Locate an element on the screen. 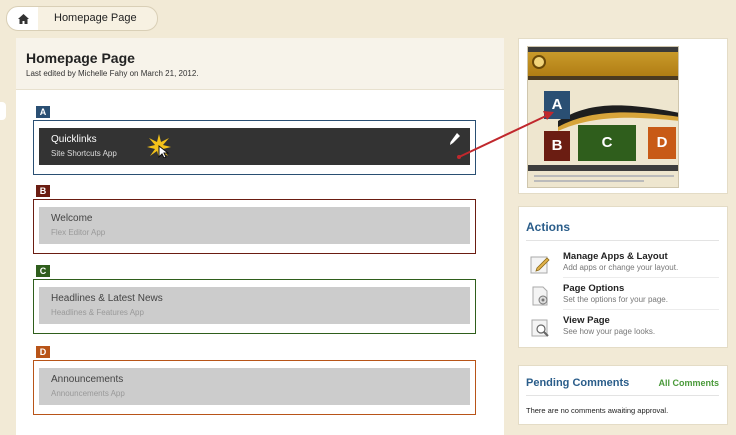  breadcrumb-home is located at coordinates (23, 18).